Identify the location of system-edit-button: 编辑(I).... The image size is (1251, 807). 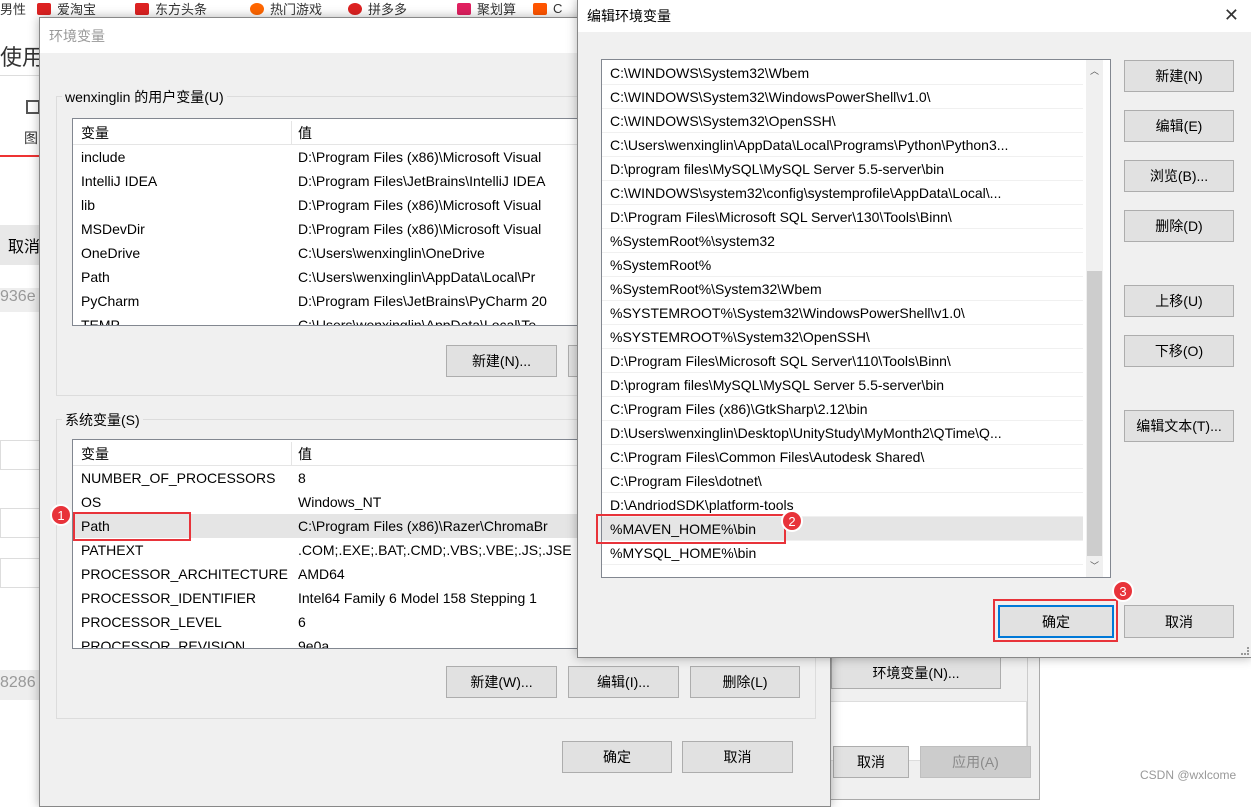
(623, 682).